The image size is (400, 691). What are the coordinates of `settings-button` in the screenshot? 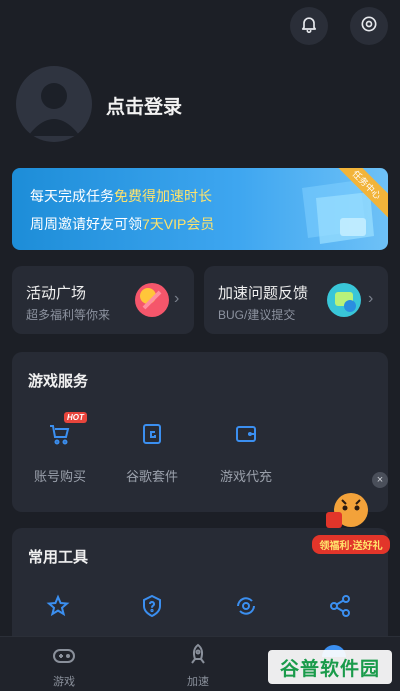 It's located at (369, 26).